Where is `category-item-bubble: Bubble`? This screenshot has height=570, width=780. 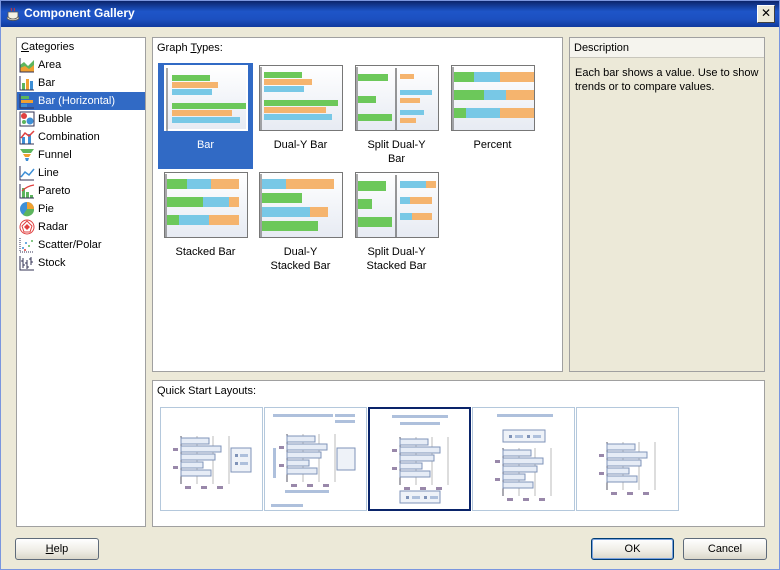 category-item-bubble: Bubble is located at coordinates (81, 119).